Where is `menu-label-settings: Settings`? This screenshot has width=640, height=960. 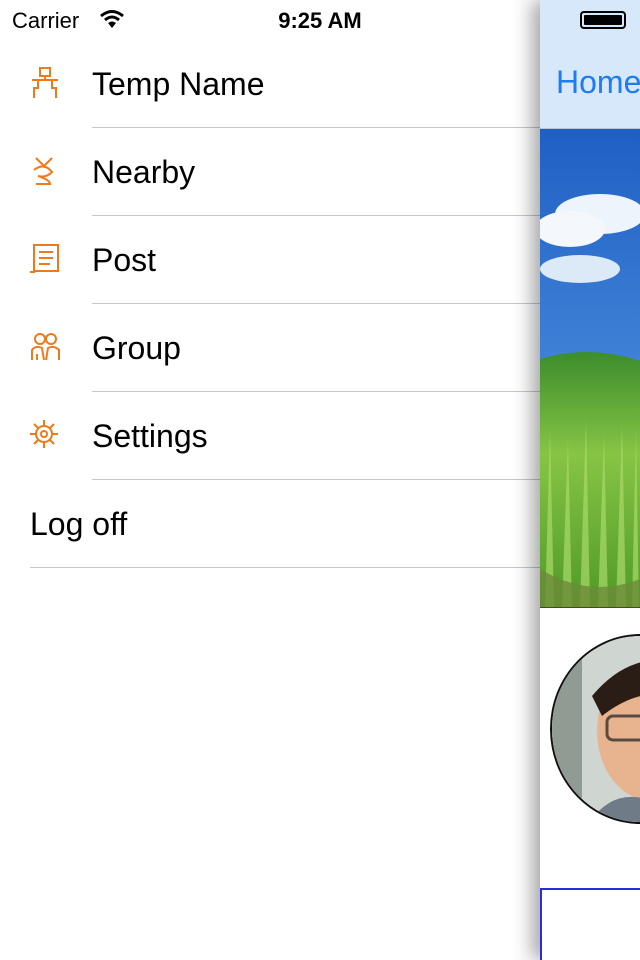
menu-label-settings: Settings is located at coordinates (150, 436).